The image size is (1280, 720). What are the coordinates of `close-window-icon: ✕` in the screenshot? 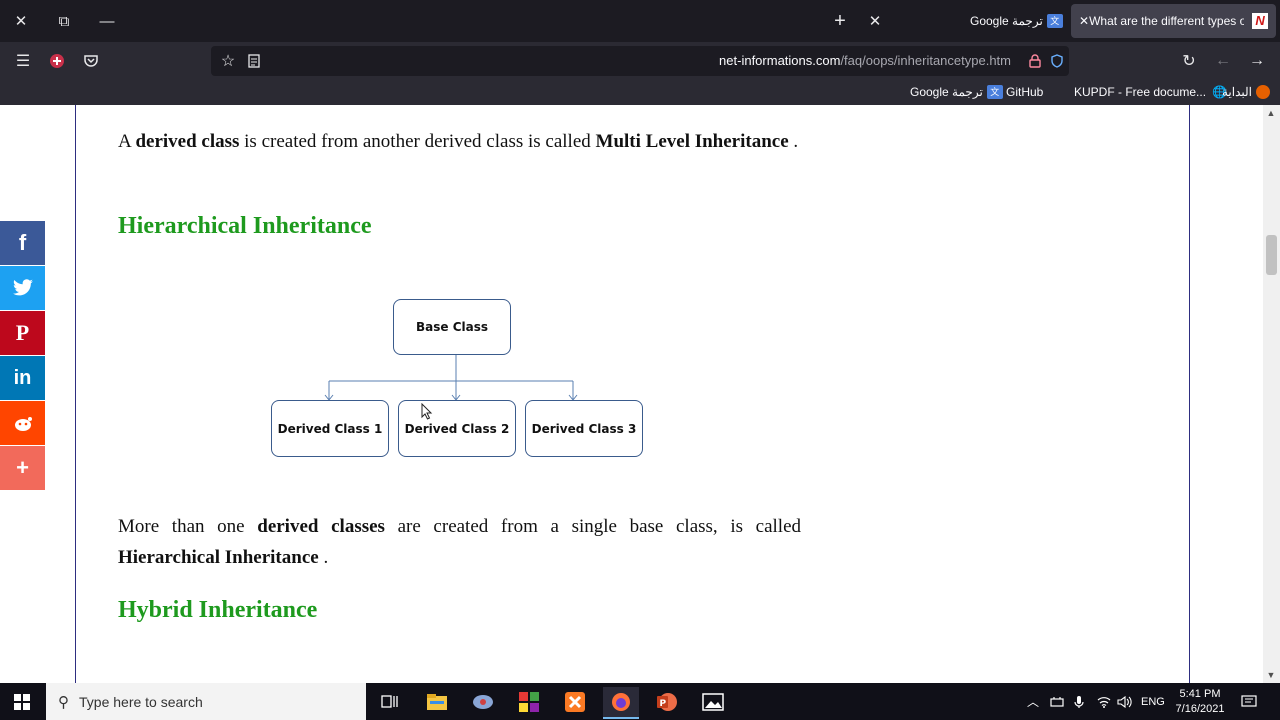 It's located at (21, 21).